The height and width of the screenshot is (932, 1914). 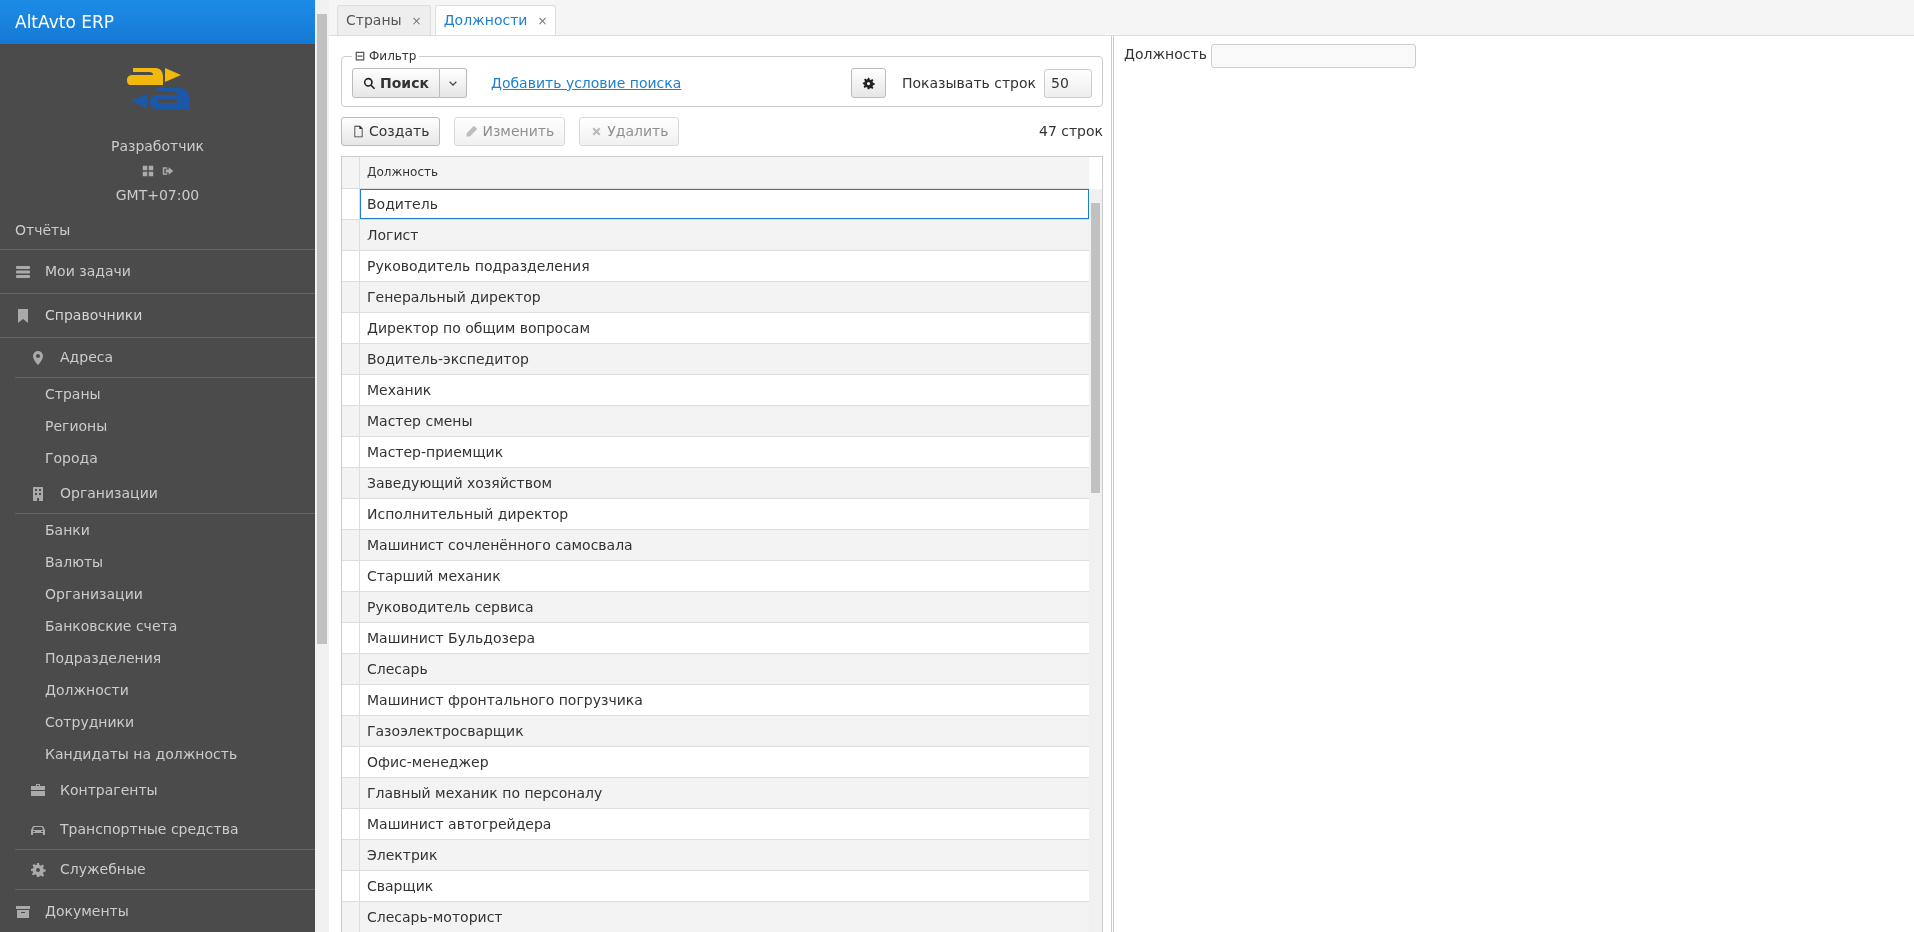 What do you see at coordinates (724, 204) in the screenshot?
I see `table-cell: Водитель` at bounding box center [724, 204].